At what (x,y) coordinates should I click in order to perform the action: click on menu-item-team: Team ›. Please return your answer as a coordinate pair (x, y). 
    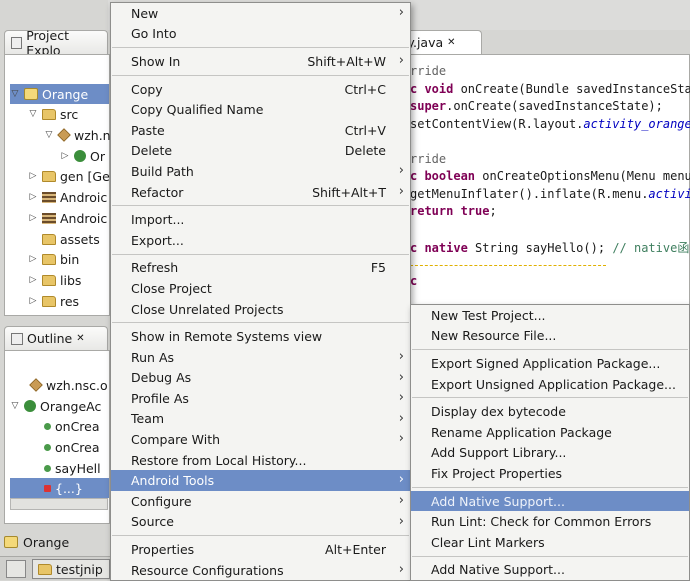
    Looking at the image, I should click on (260, 419).